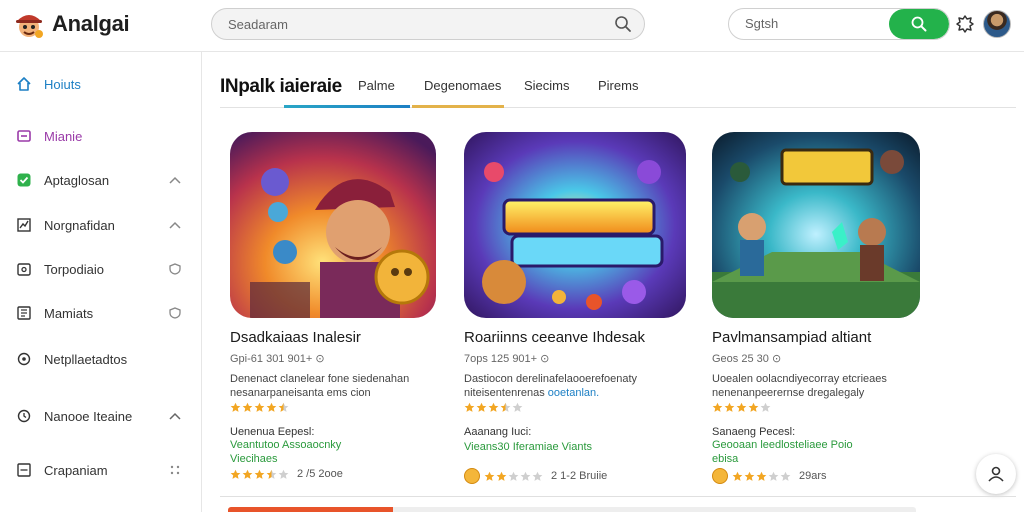 This screenshot has height=512, width=1024. What do you see at coordinates (175, 470) in the screenshot?
I see `drag-handle-icon` at bounding box center [175, 470].